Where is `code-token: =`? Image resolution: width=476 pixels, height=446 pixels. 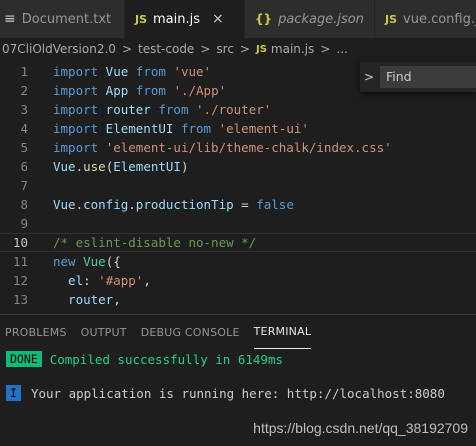 code-token: = is located at coordinates (245, 204).